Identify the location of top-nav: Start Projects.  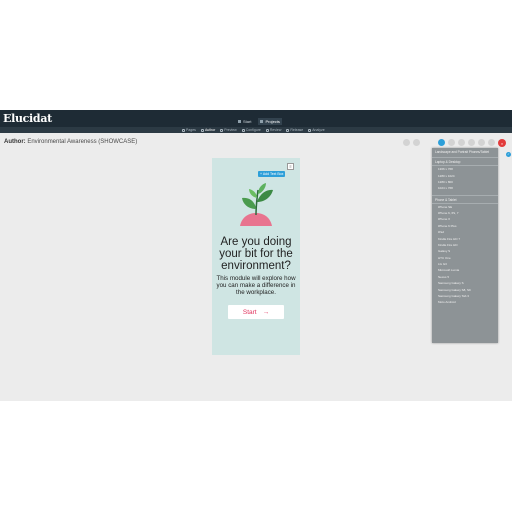
(259, 121).